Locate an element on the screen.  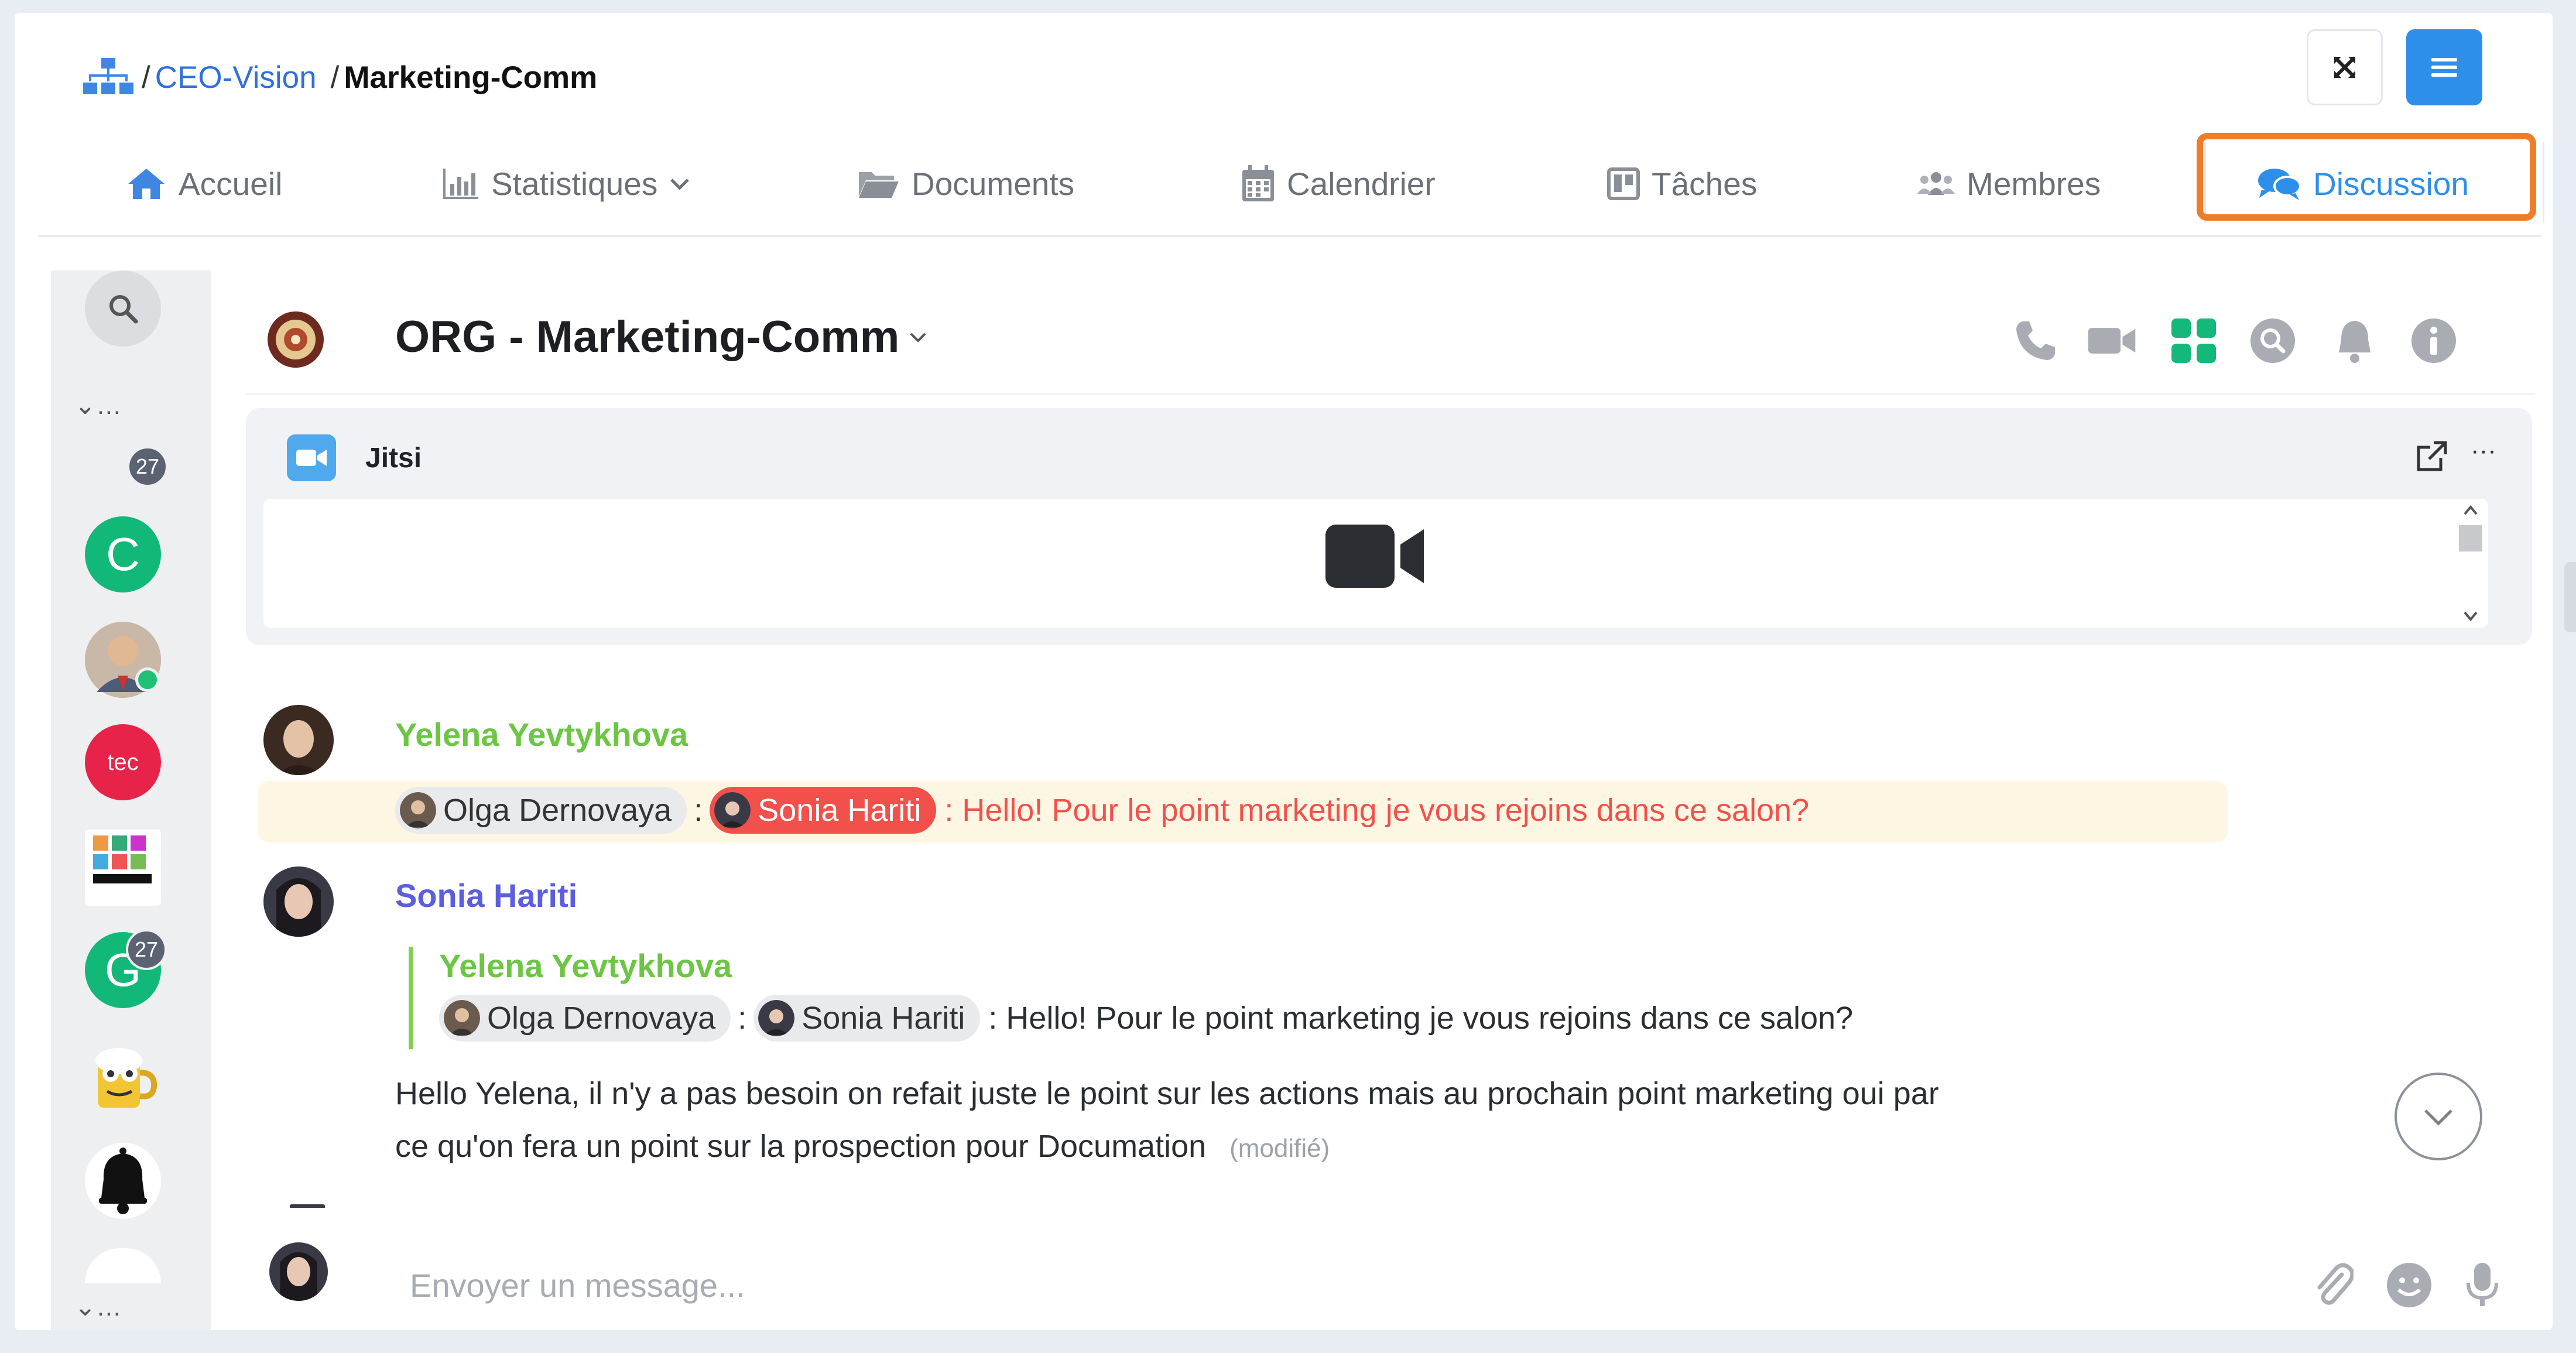
chart-icon is located at coordinates (460, 184).